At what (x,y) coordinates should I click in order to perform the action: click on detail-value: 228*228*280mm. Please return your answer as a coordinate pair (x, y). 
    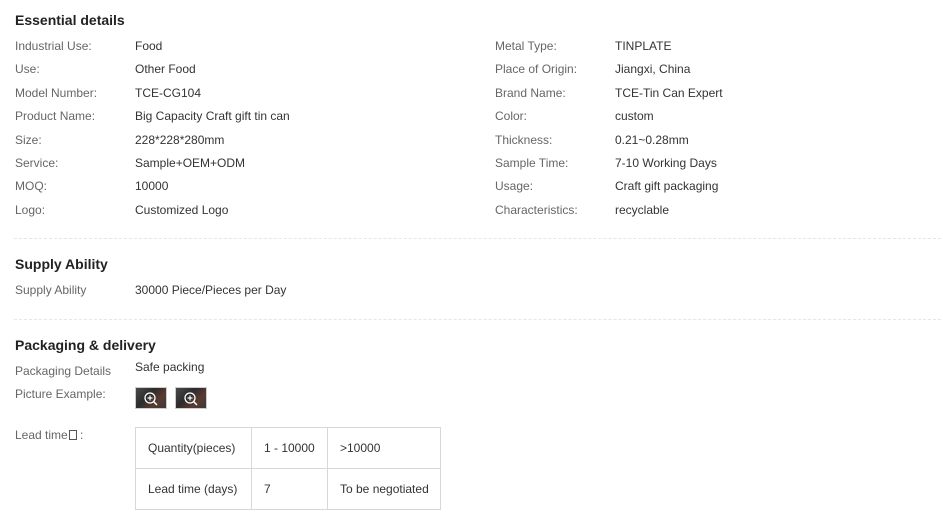
    Looking at the image, I should click on (180, 139).